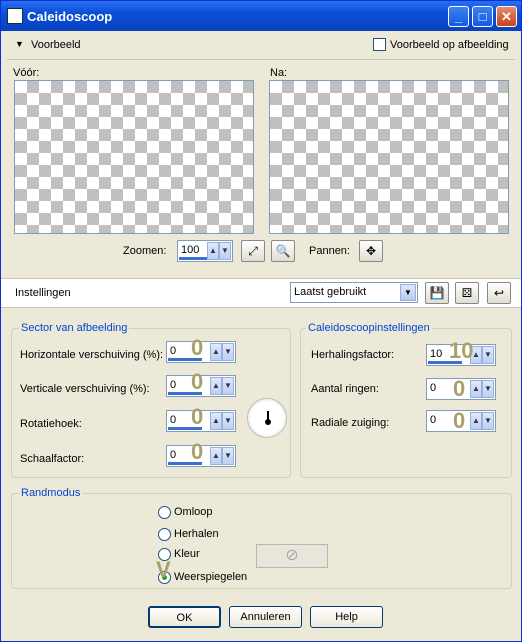 The image size is (522, 642). I want to click on preset-select: Laatst gebruikt ▼, so click(354, 292).